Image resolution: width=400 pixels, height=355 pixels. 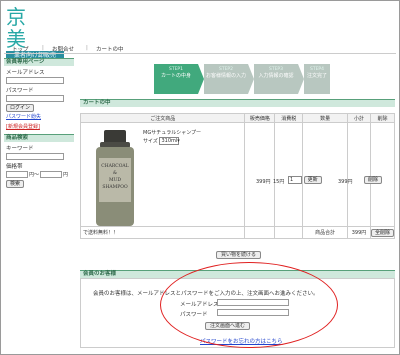 I want to click on sidebar-password-input, so click(x=35, y=98).